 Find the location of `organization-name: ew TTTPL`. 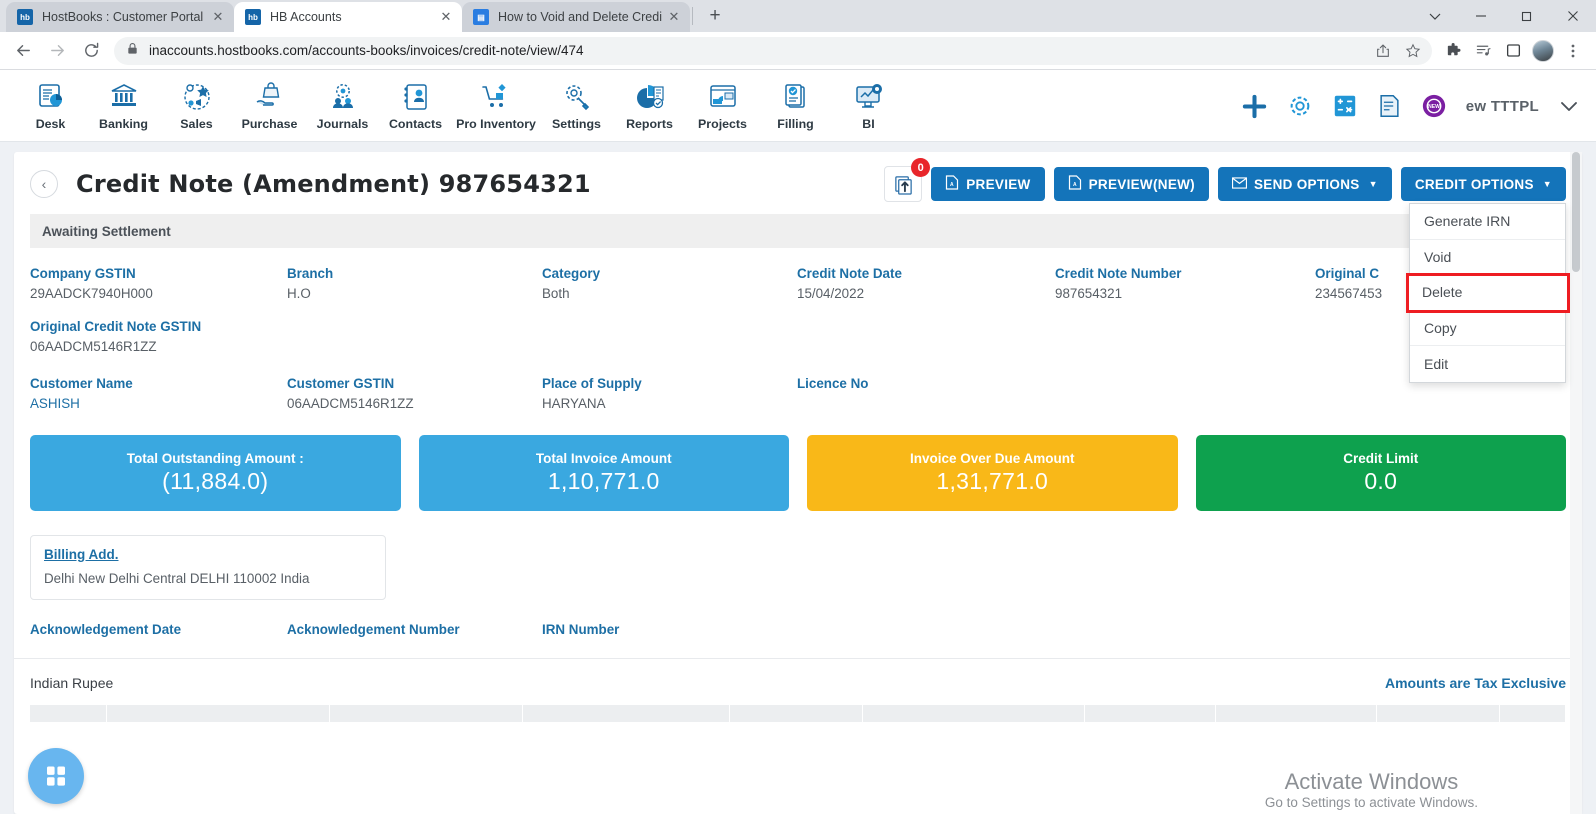

organization-name: ew TTTPL is located at coordinates (1502, 106).